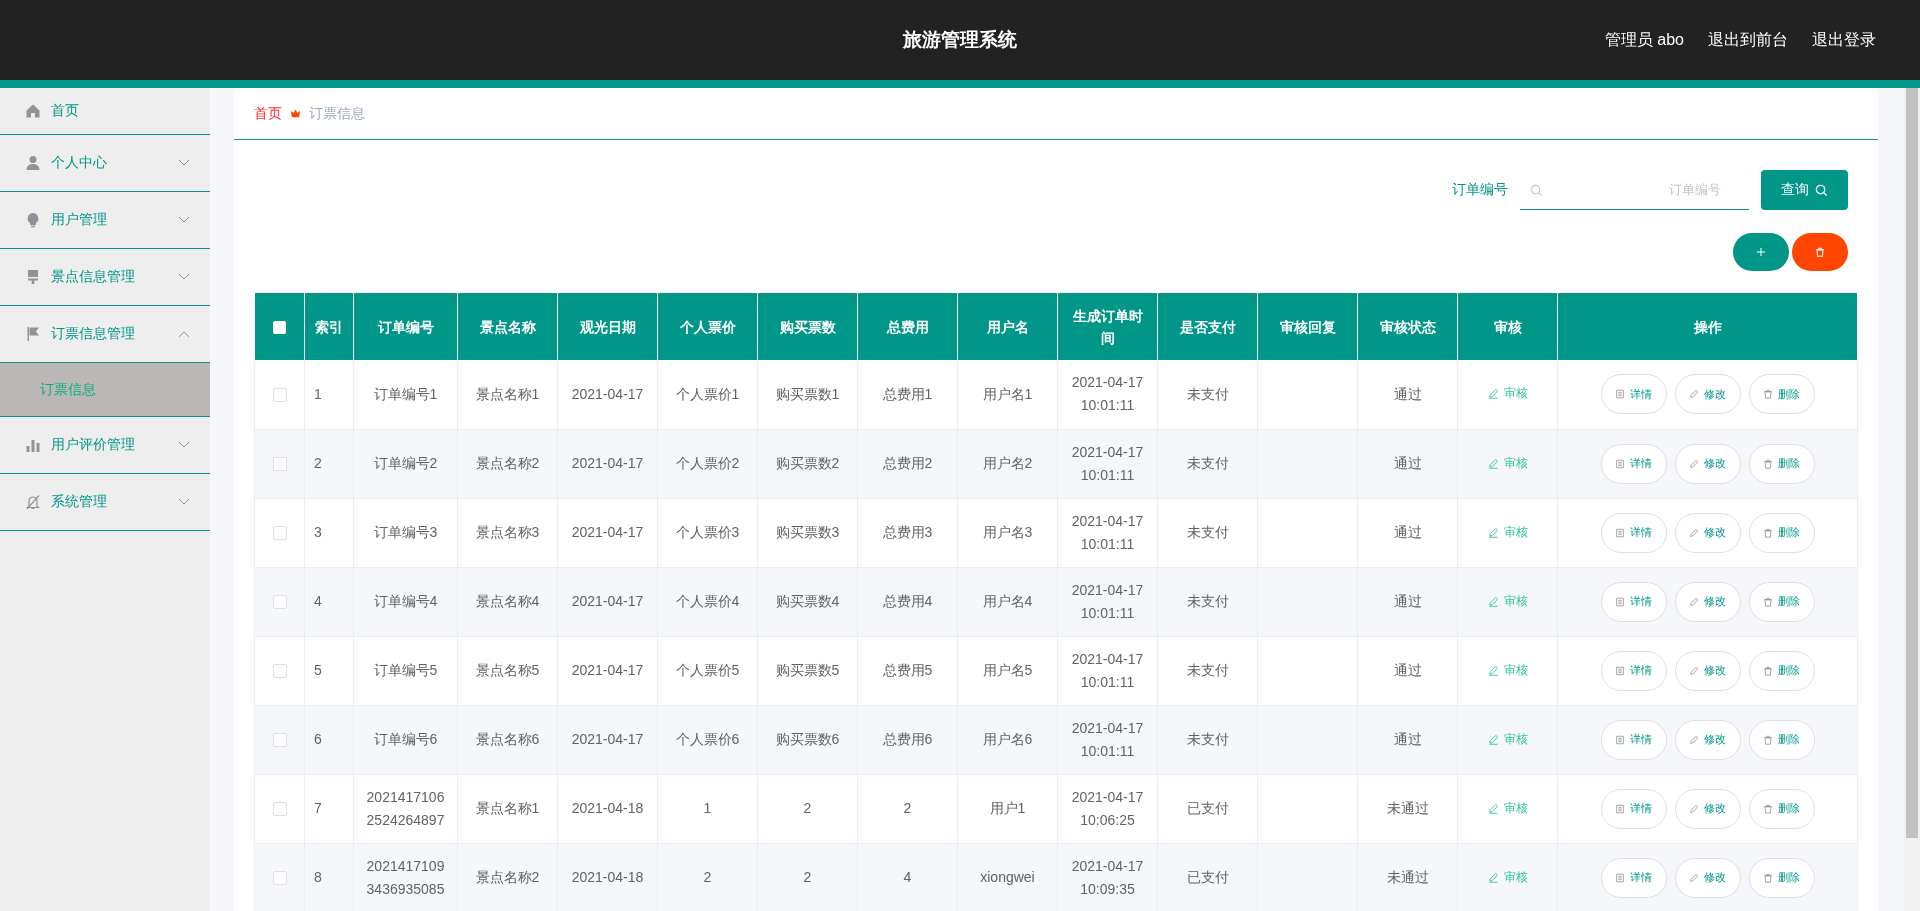 The image size is (1920, 911). Describe the element at coordinates (184, 334) in the screenshot. I see `chevron-up-icon` at that location.